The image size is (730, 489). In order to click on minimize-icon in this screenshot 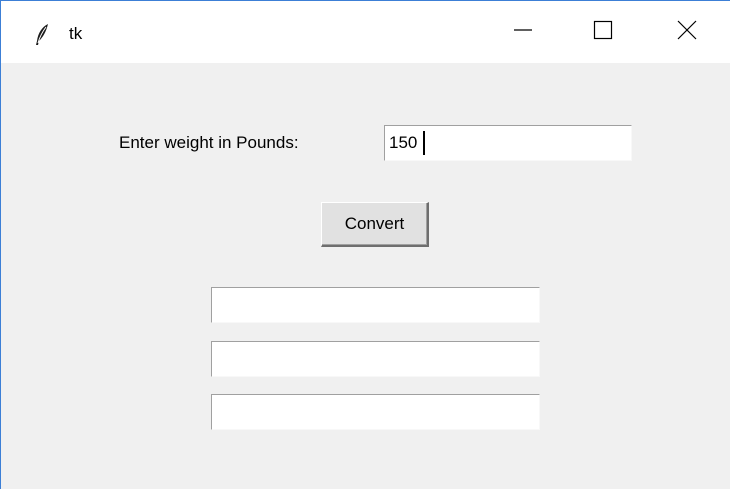, I will do `click(523, 32)`.